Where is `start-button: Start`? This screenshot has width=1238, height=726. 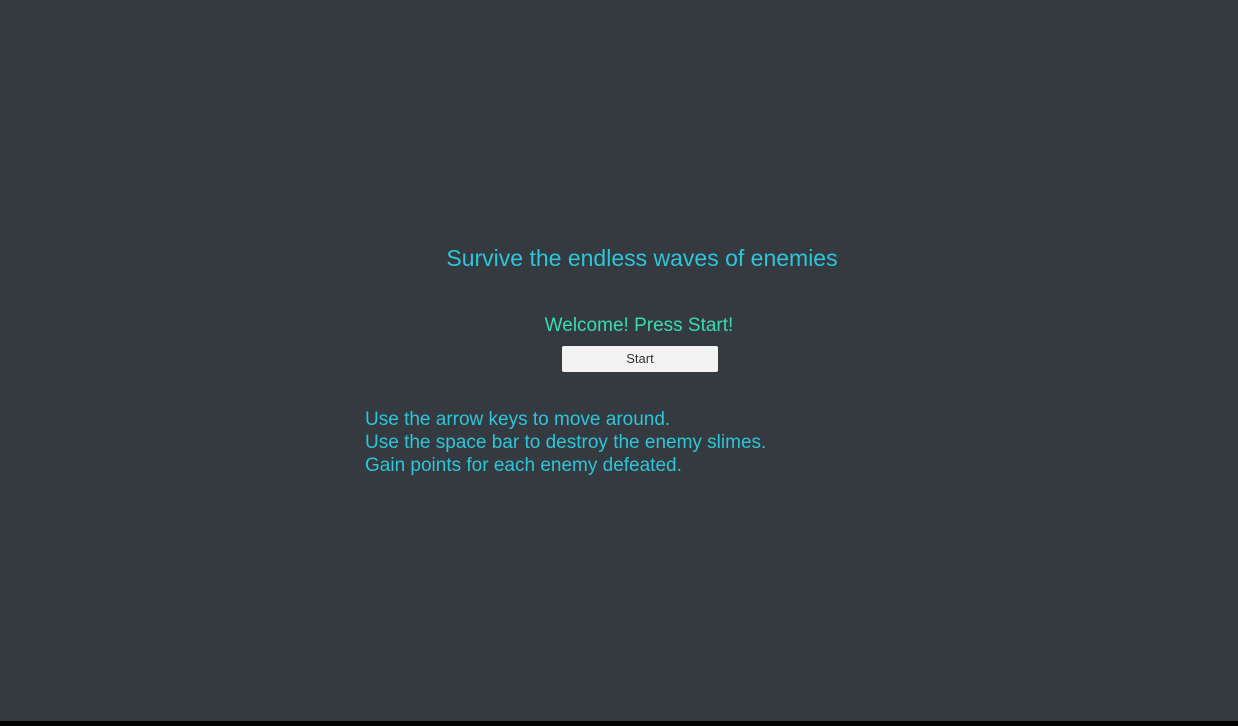 start-button: Start is located at coordinates (640, 359).